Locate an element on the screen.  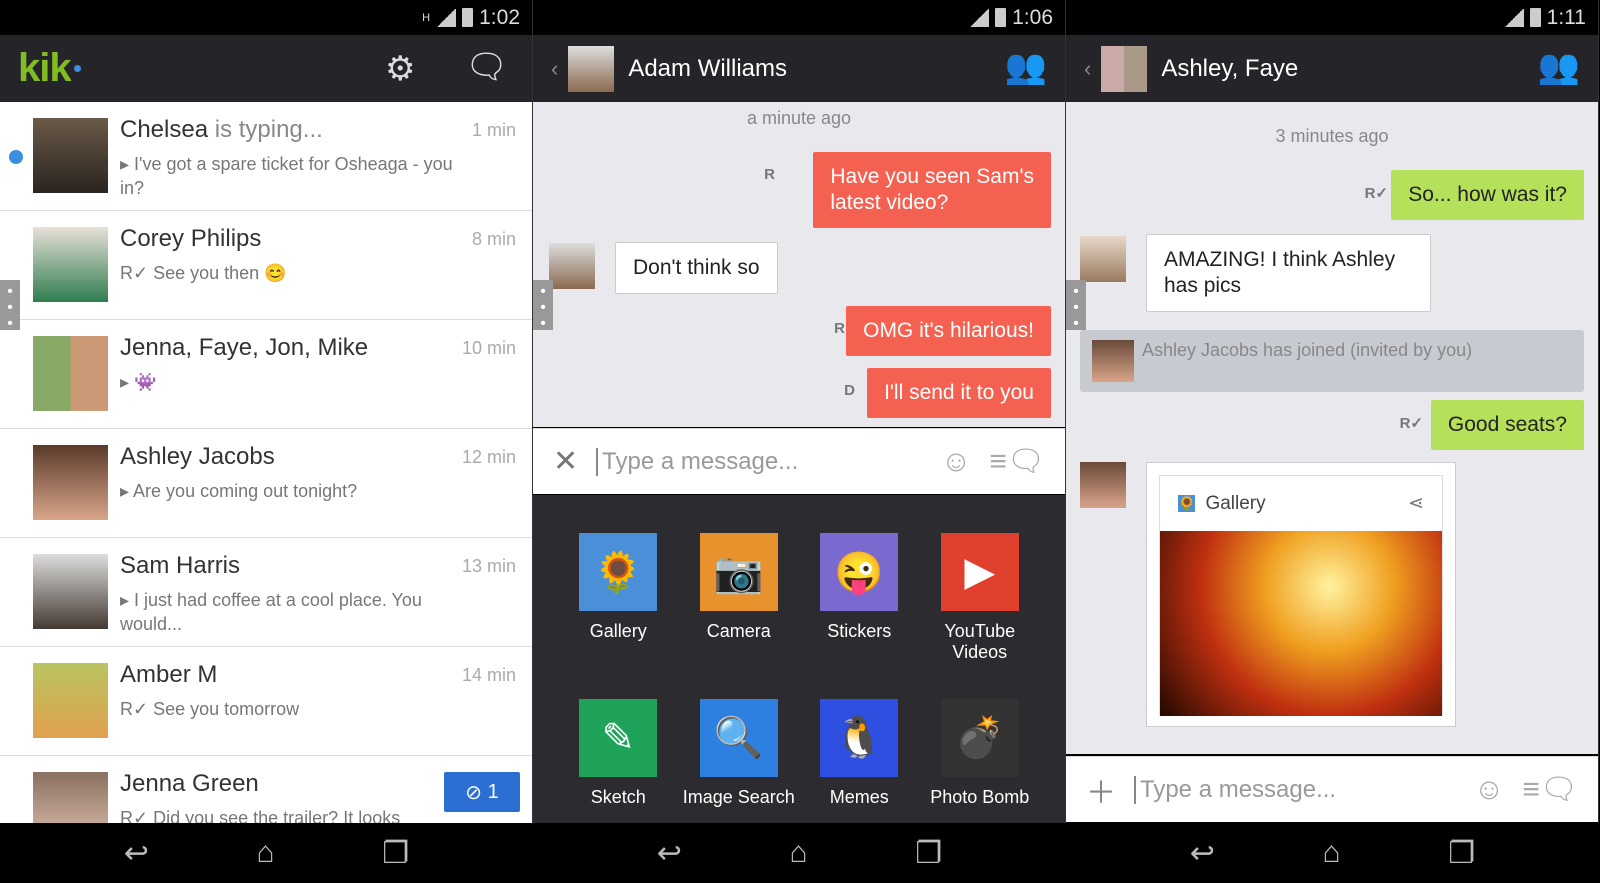
message-bubble-outgoing: OMG it's hilarious! is located at coordinates (948, 331).